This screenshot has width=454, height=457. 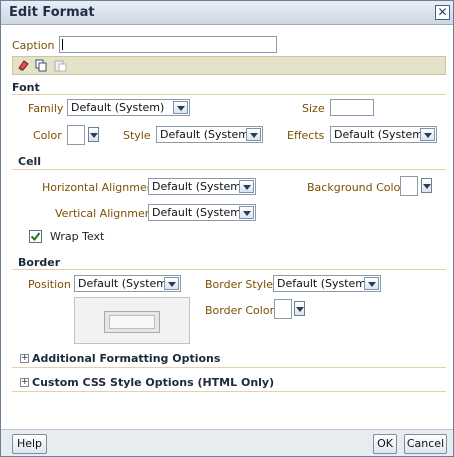 I want to click on background-color-picker-button, so click(x=426, y=185).